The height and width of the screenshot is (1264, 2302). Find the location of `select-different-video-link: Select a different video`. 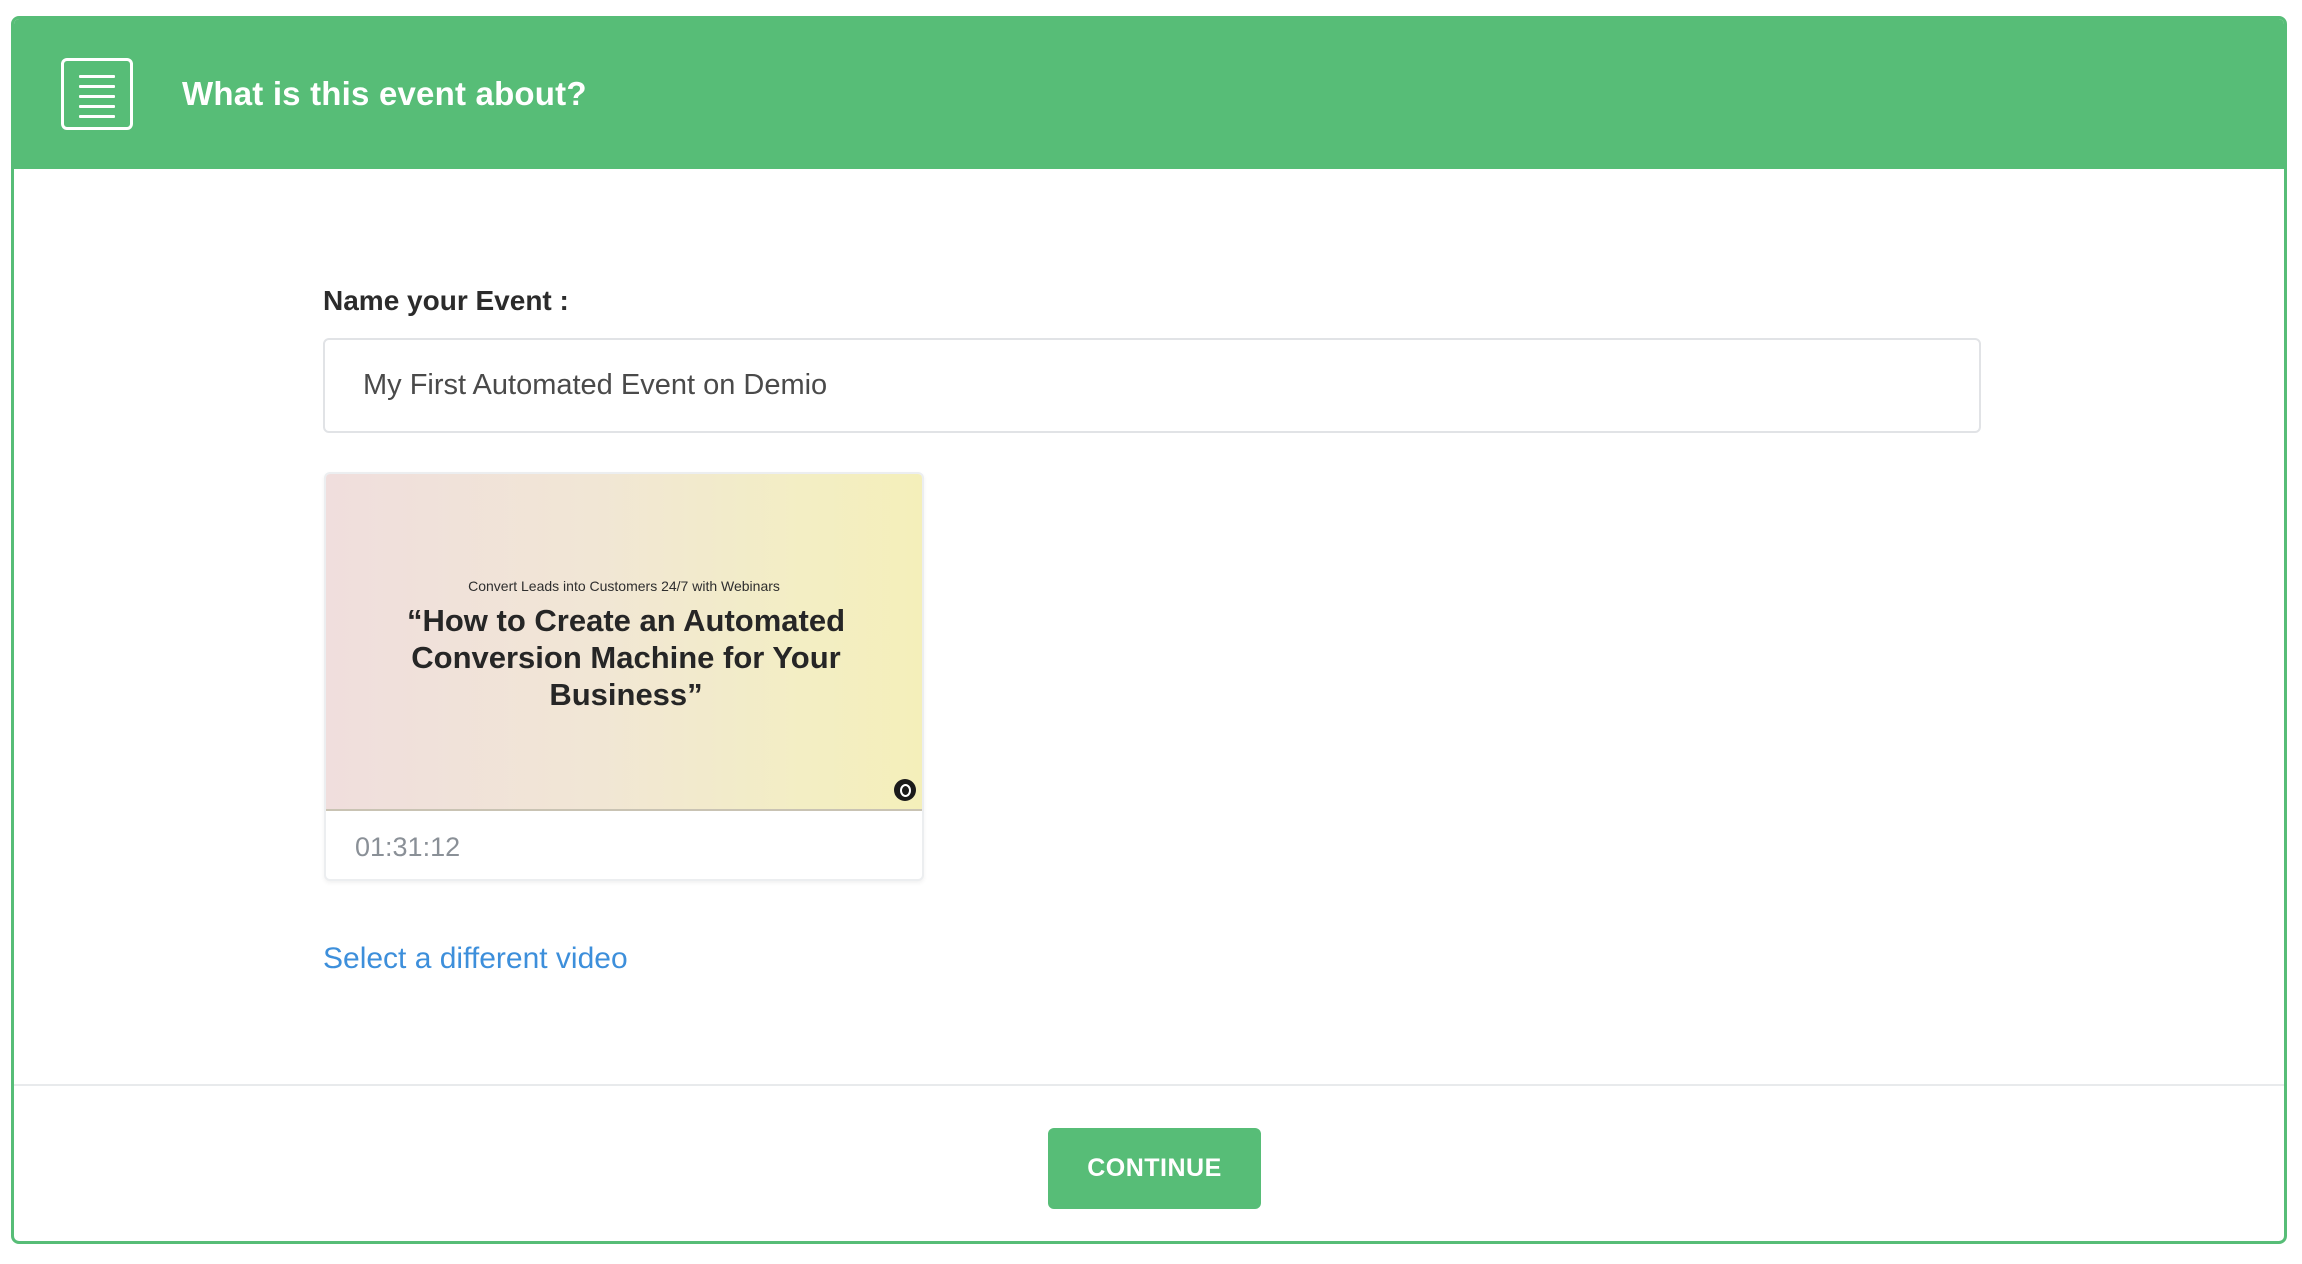

select-different-video-link: Select a different video is located at coordinates (475, 959).